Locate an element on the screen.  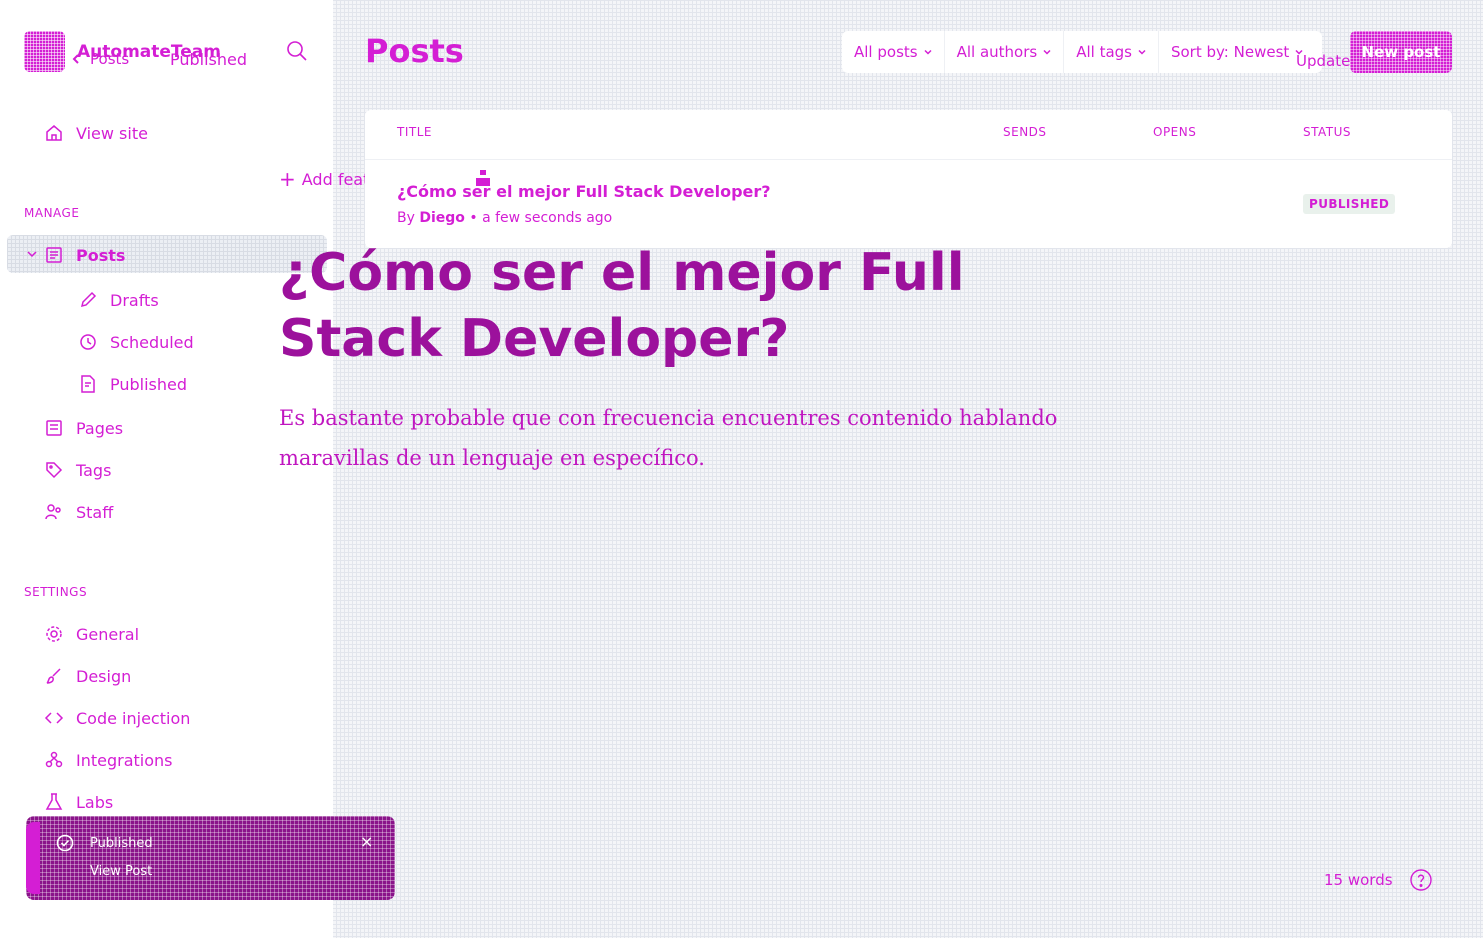
posts-icon is located at coordinates (54, 255).